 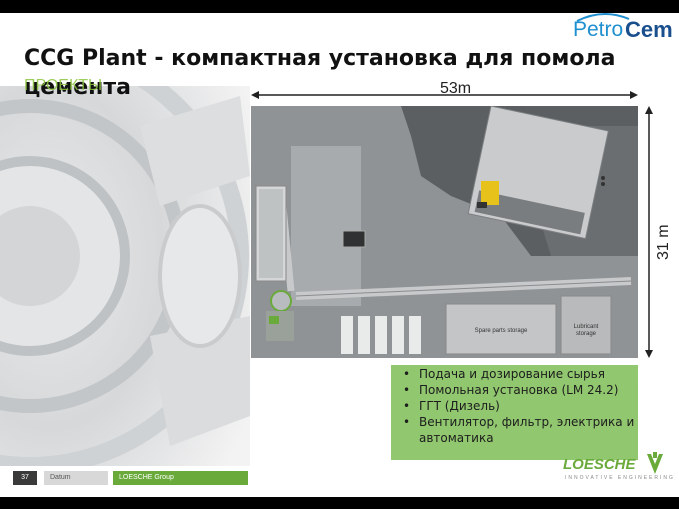 I want to click on feature-item: Помольная установка (LM 24.2), so click(x=519, y=390).